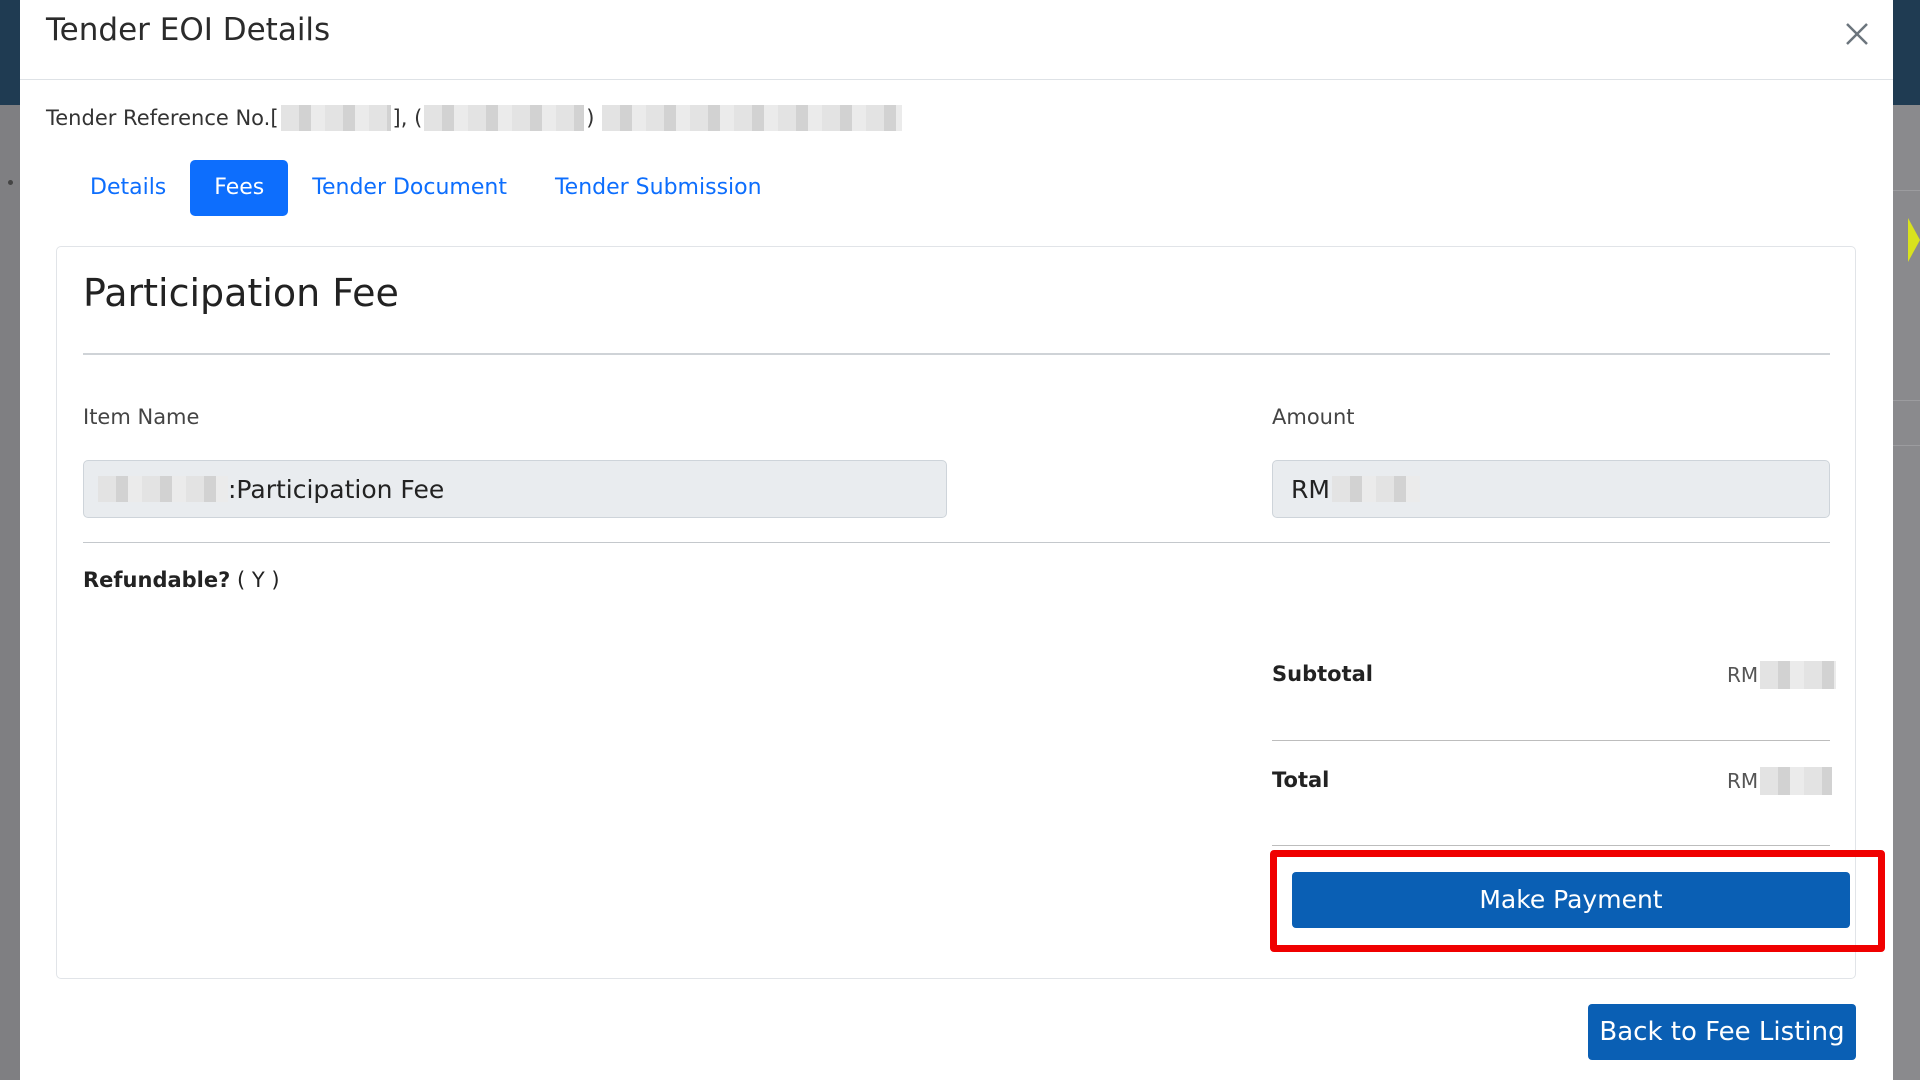 This screenshot has width=1920, height=1080. I want to click on modal-title: Tender EOI Details, so click(188, 30).